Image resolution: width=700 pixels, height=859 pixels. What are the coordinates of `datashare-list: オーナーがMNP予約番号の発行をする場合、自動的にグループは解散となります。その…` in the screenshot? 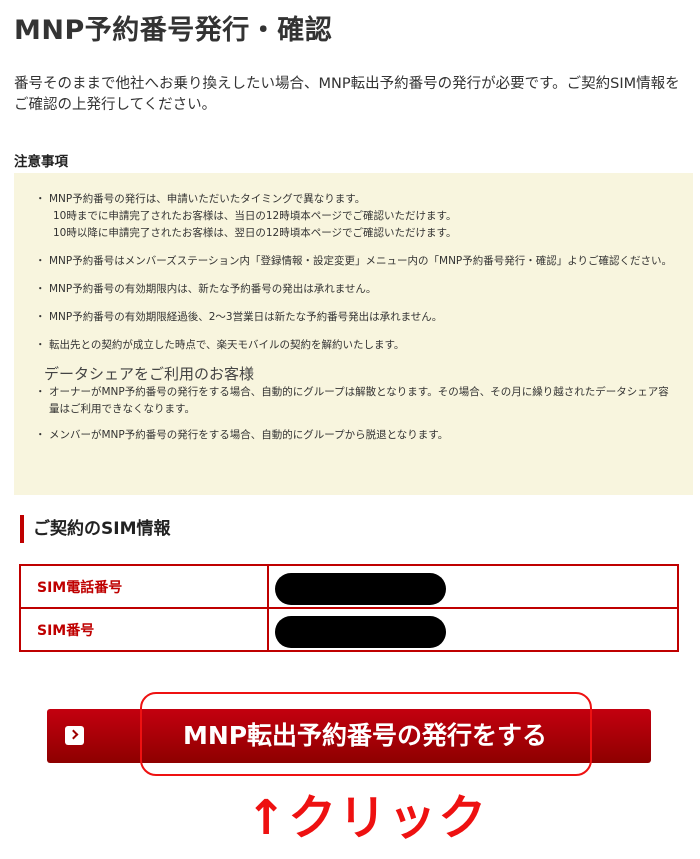 It's located at (355, 414).